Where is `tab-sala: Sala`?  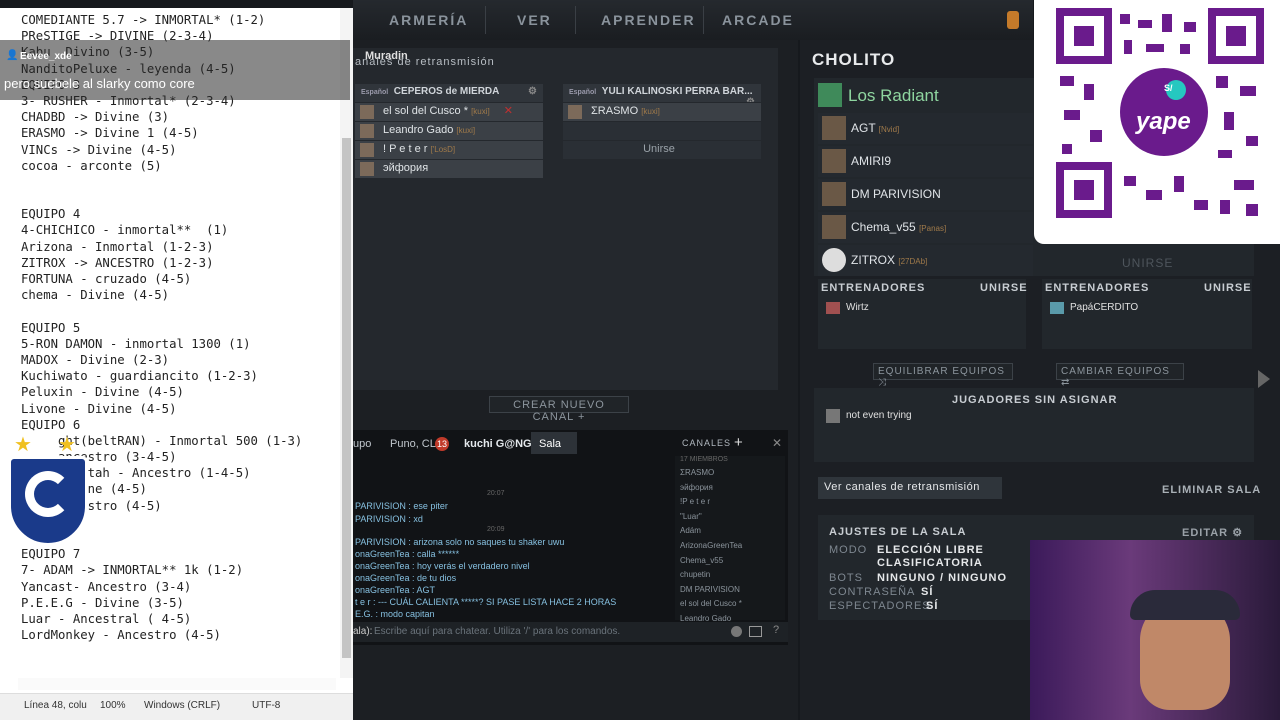 tab-sala: Sala is located at coordinates (550, 444).